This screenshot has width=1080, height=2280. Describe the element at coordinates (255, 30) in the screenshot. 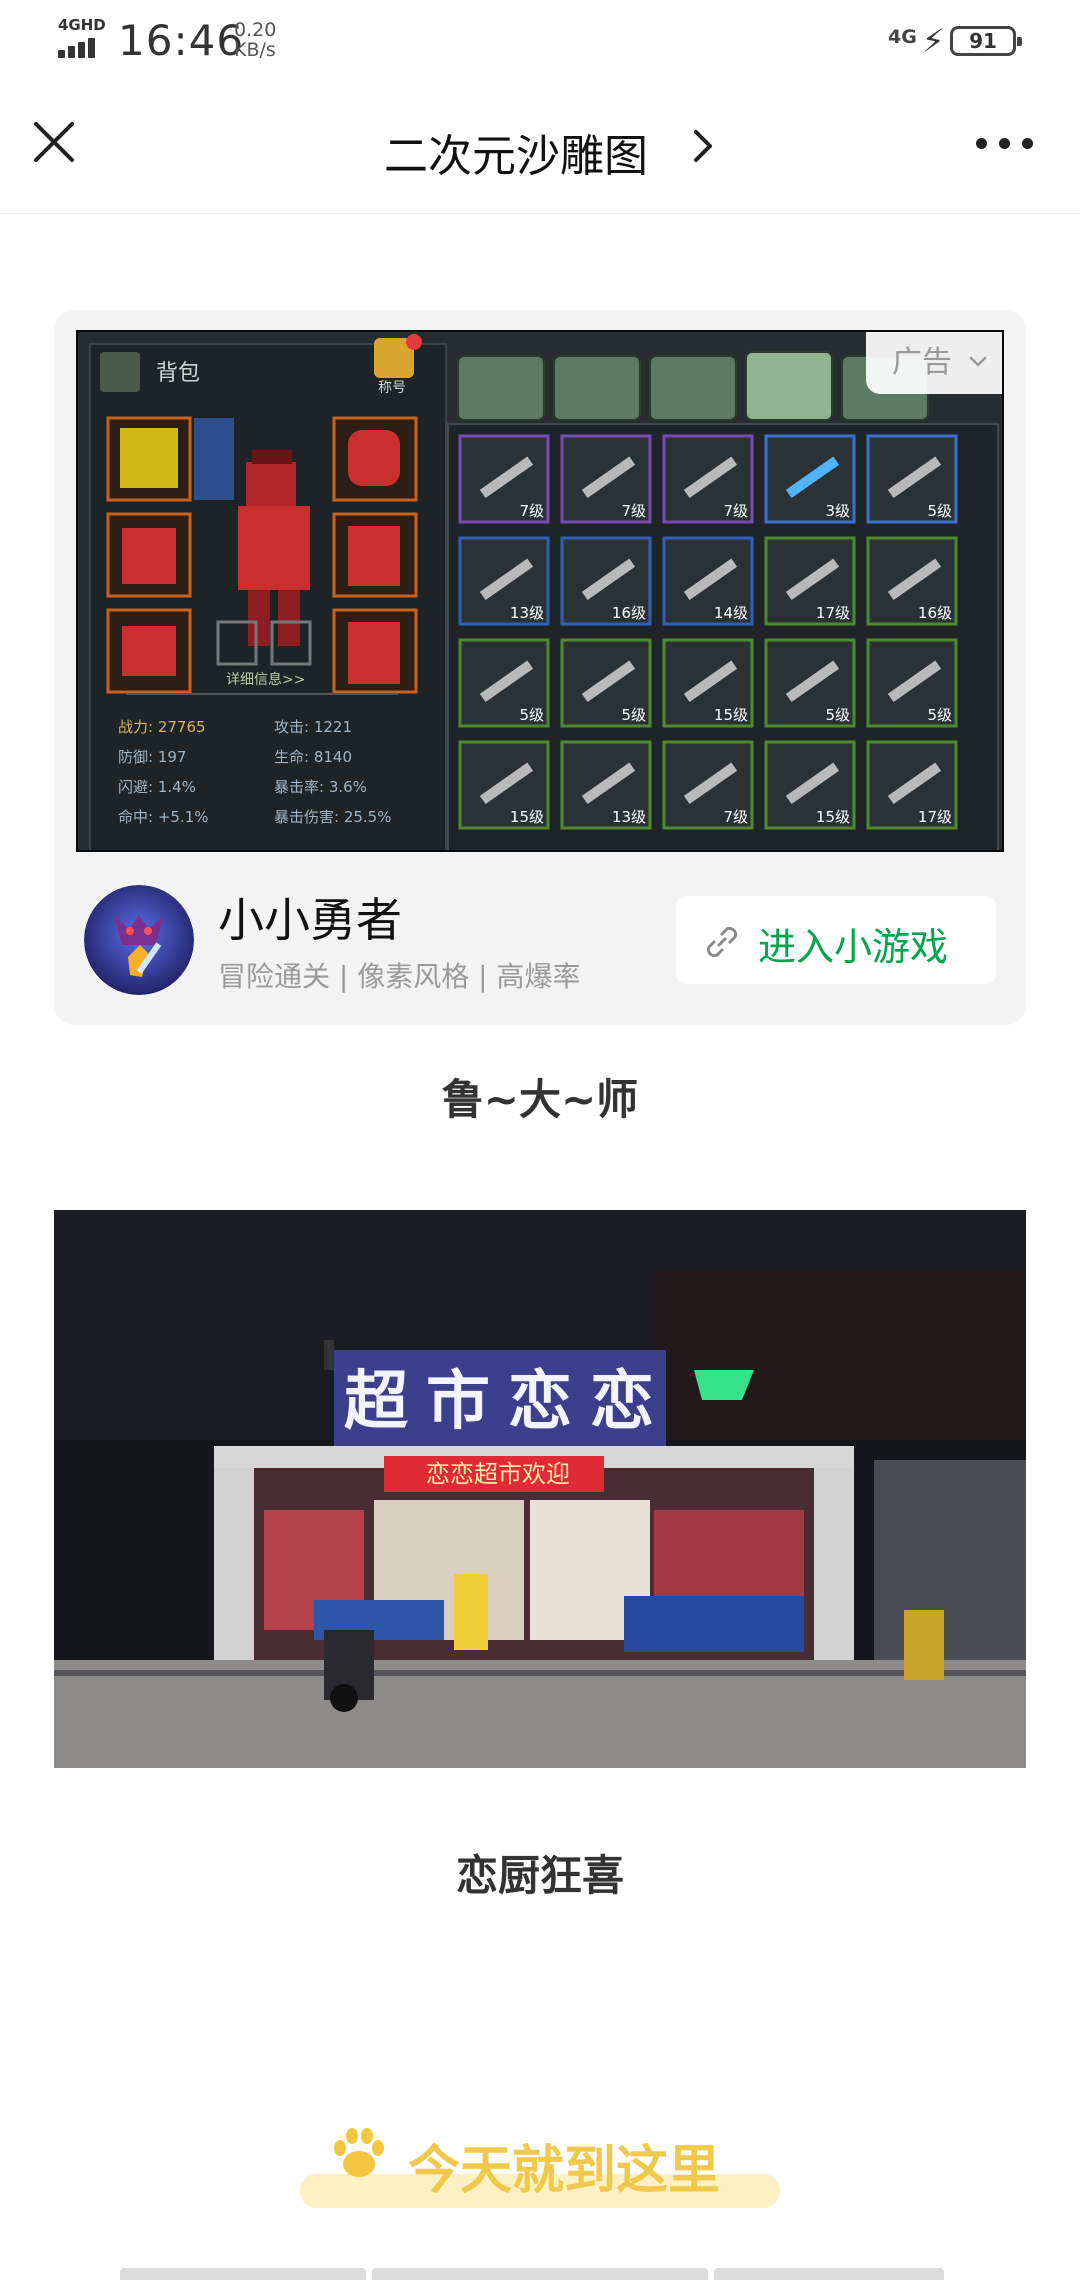

I see `speed-value: 0.20` at that location.